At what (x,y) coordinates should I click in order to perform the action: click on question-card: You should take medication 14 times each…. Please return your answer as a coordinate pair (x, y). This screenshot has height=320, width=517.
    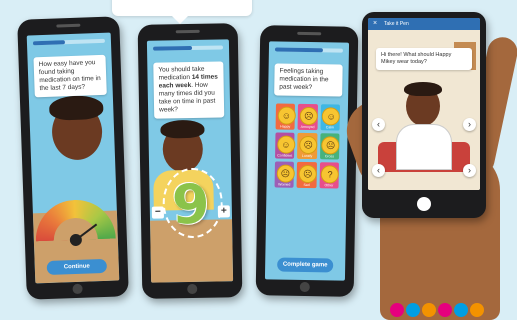
    Looking at the image, I should click on (189, 90).